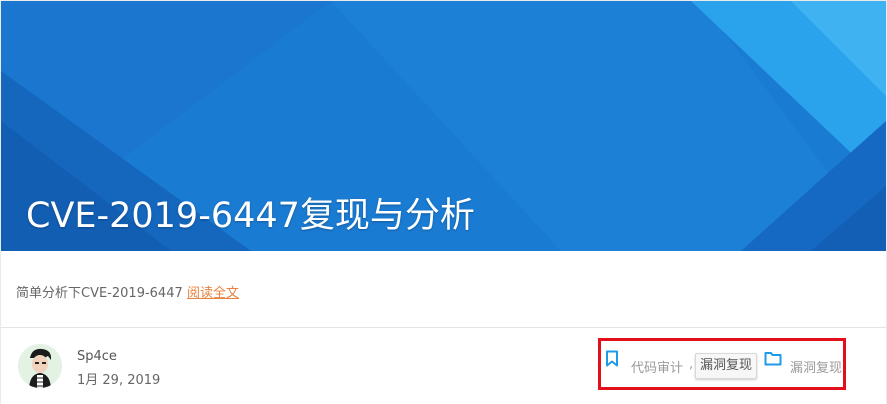 This screenshot has height=404, width=887. What do you see at coordinates (250, 212) in the screenshot?
I see `post-title: CVE-2019-6447复现与分析` at bounding box center [250, 212].